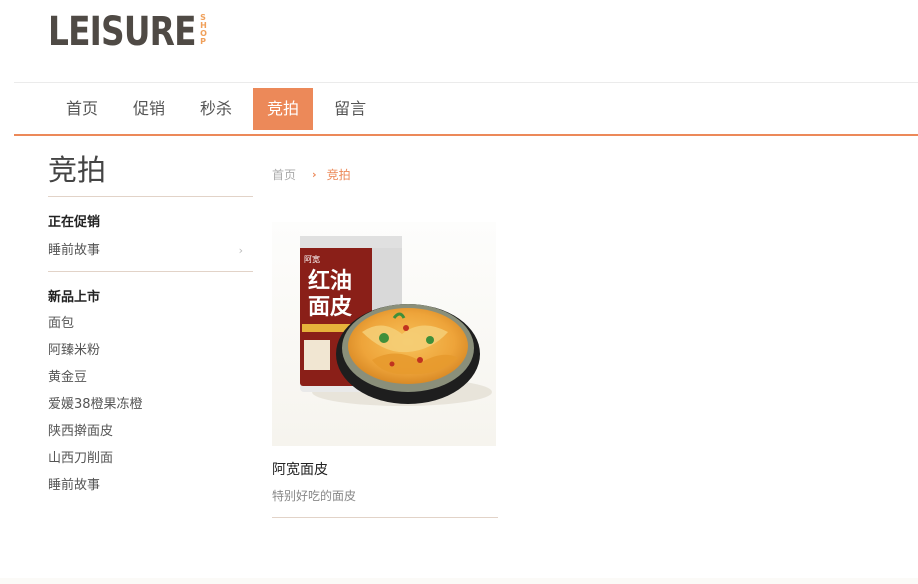 This screenshot has width=918, height=584. I want to click on page-title: 竞拍, so click(150, 173).